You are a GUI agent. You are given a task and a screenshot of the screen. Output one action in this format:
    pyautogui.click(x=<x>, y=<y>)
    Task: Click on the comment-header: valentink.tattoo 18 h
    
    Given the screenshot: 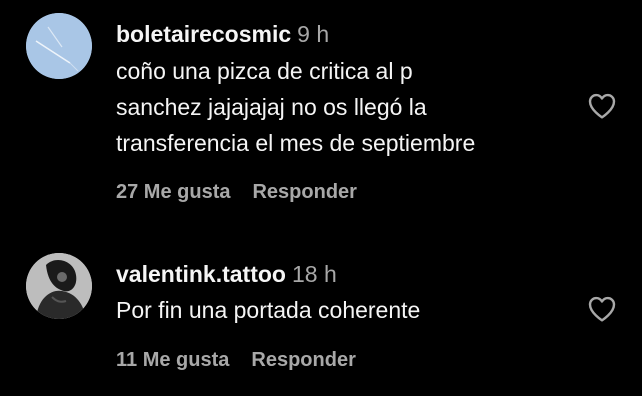 What is the action you would take?
    pyautogui.click(x=226, y=274)
    